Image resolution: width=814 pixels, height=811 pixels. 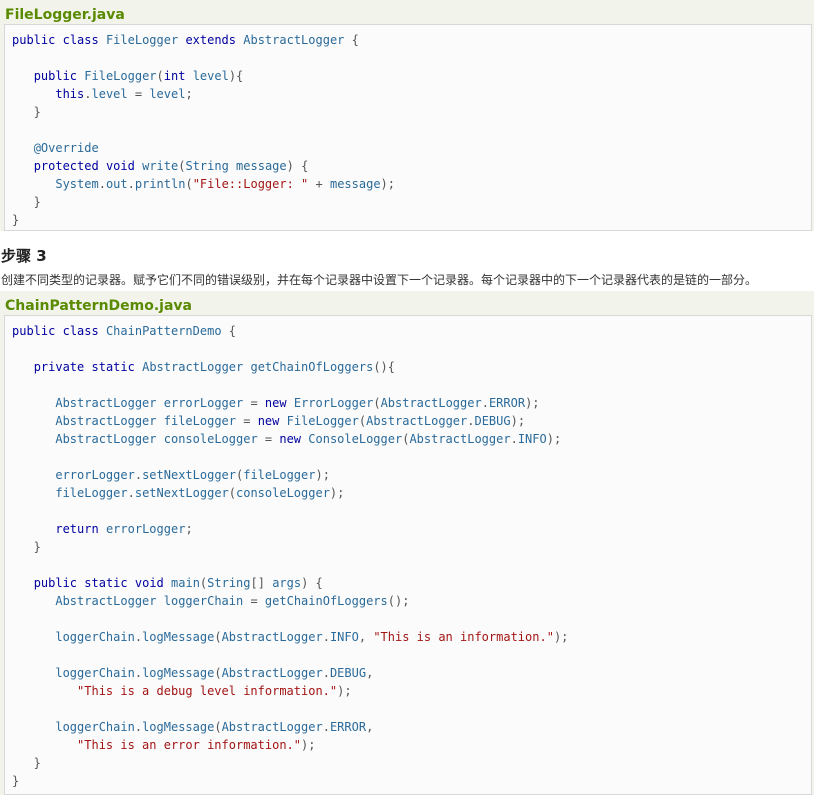 I want to click on code-line: public class ChainPatternDemo {, so click(x=124, y=331).